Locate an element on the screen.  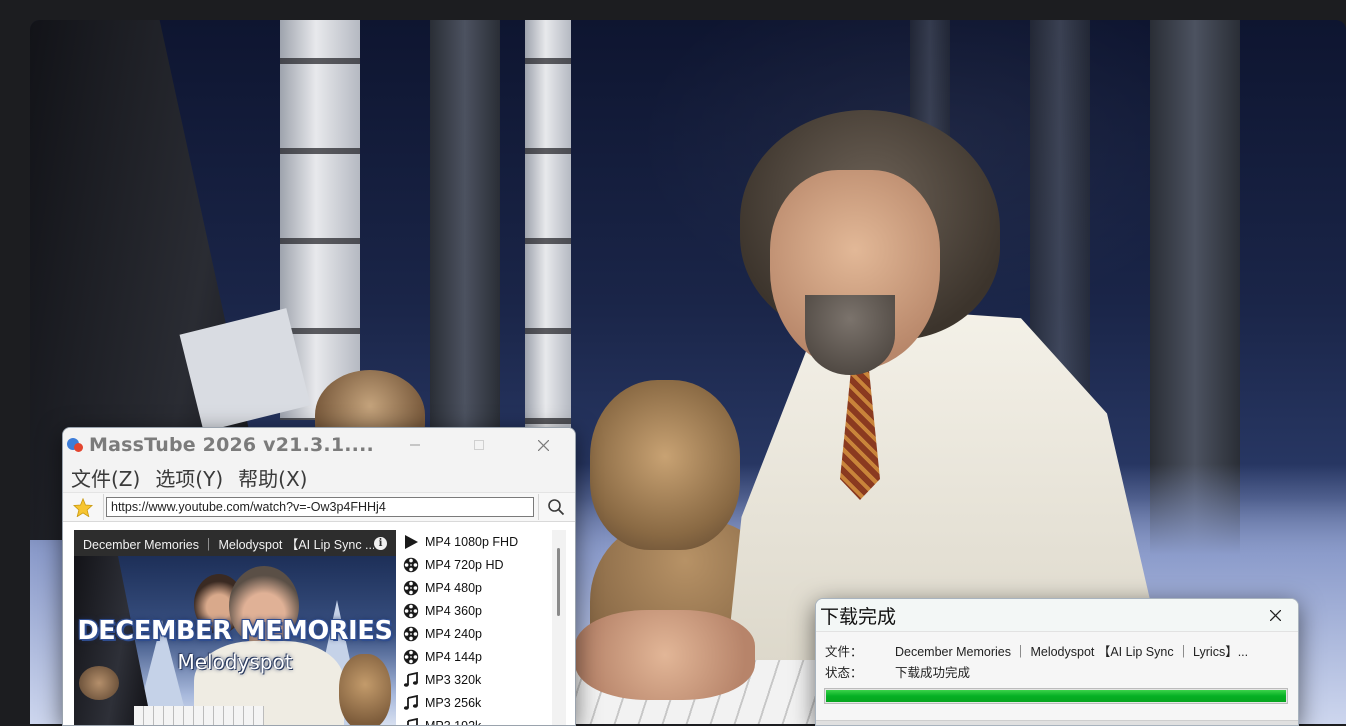
progress-fill is located at coordinates (1056, 696).